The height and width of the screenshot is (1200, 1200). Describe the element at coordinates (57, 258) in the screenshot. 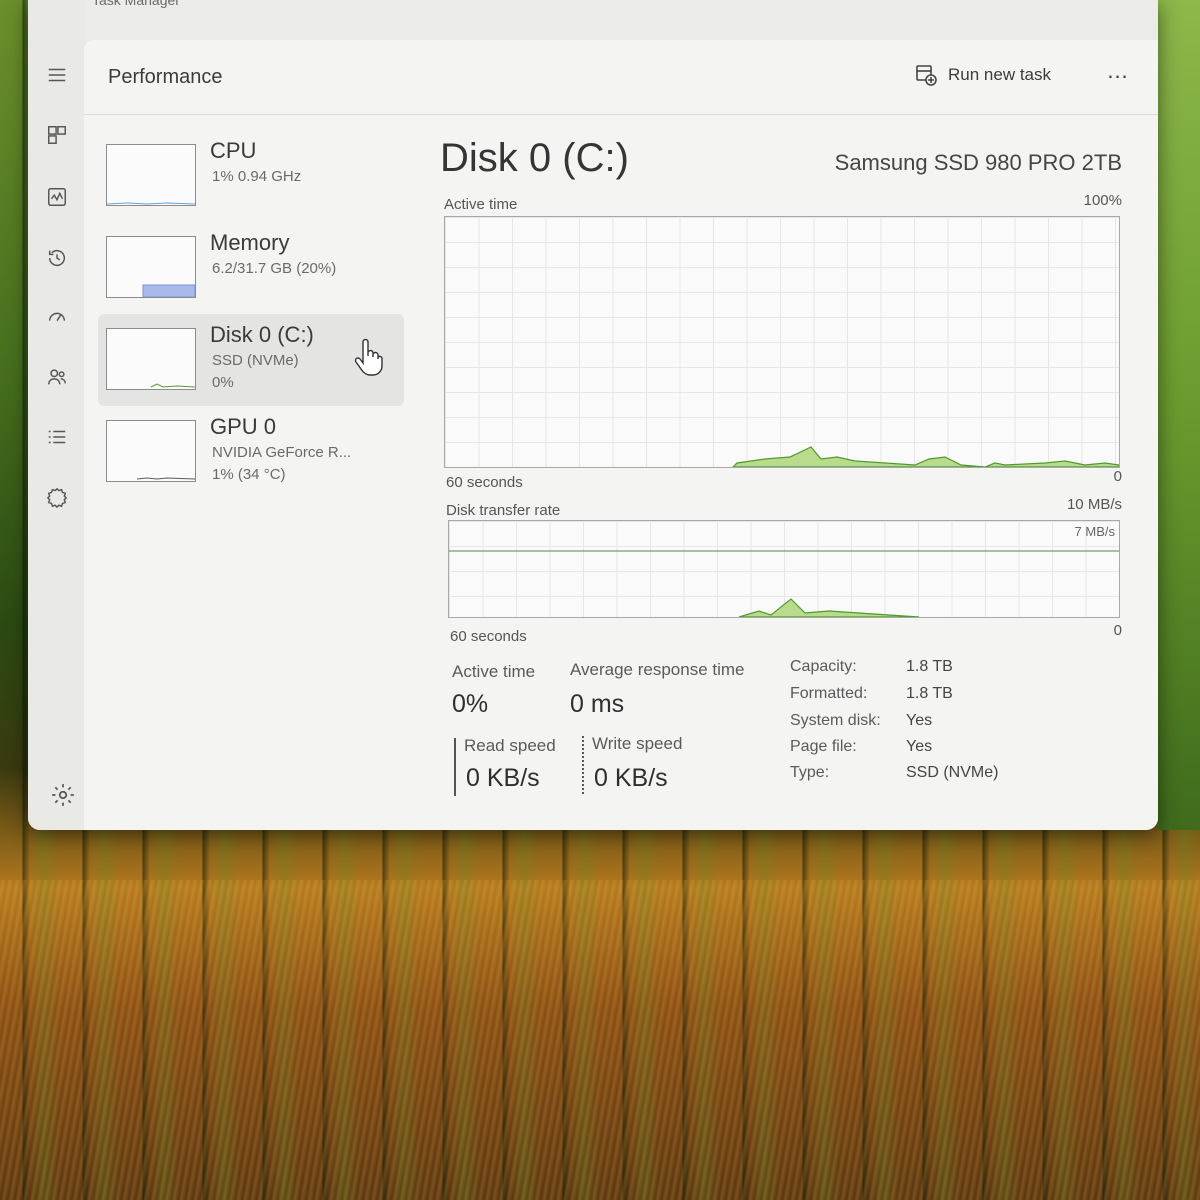

I see `app-history-icon` at that location.